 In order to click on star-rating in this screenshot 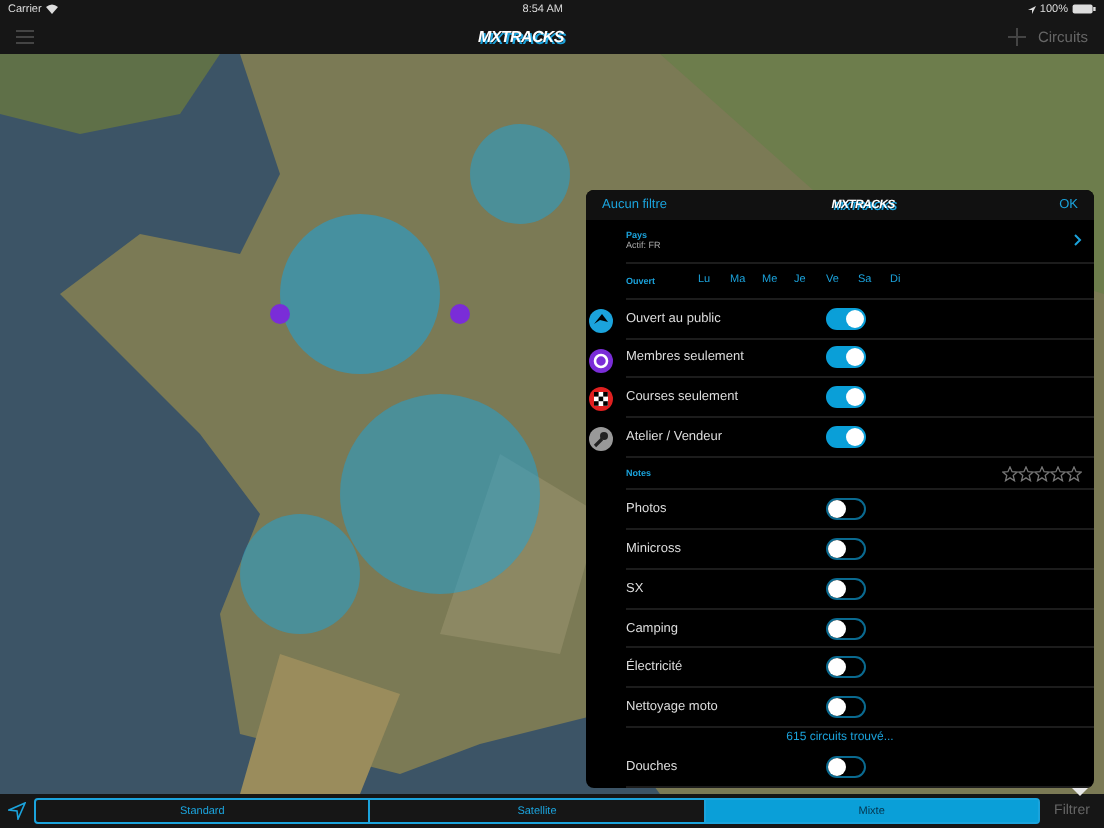, I will do `click(1042, 473)`.